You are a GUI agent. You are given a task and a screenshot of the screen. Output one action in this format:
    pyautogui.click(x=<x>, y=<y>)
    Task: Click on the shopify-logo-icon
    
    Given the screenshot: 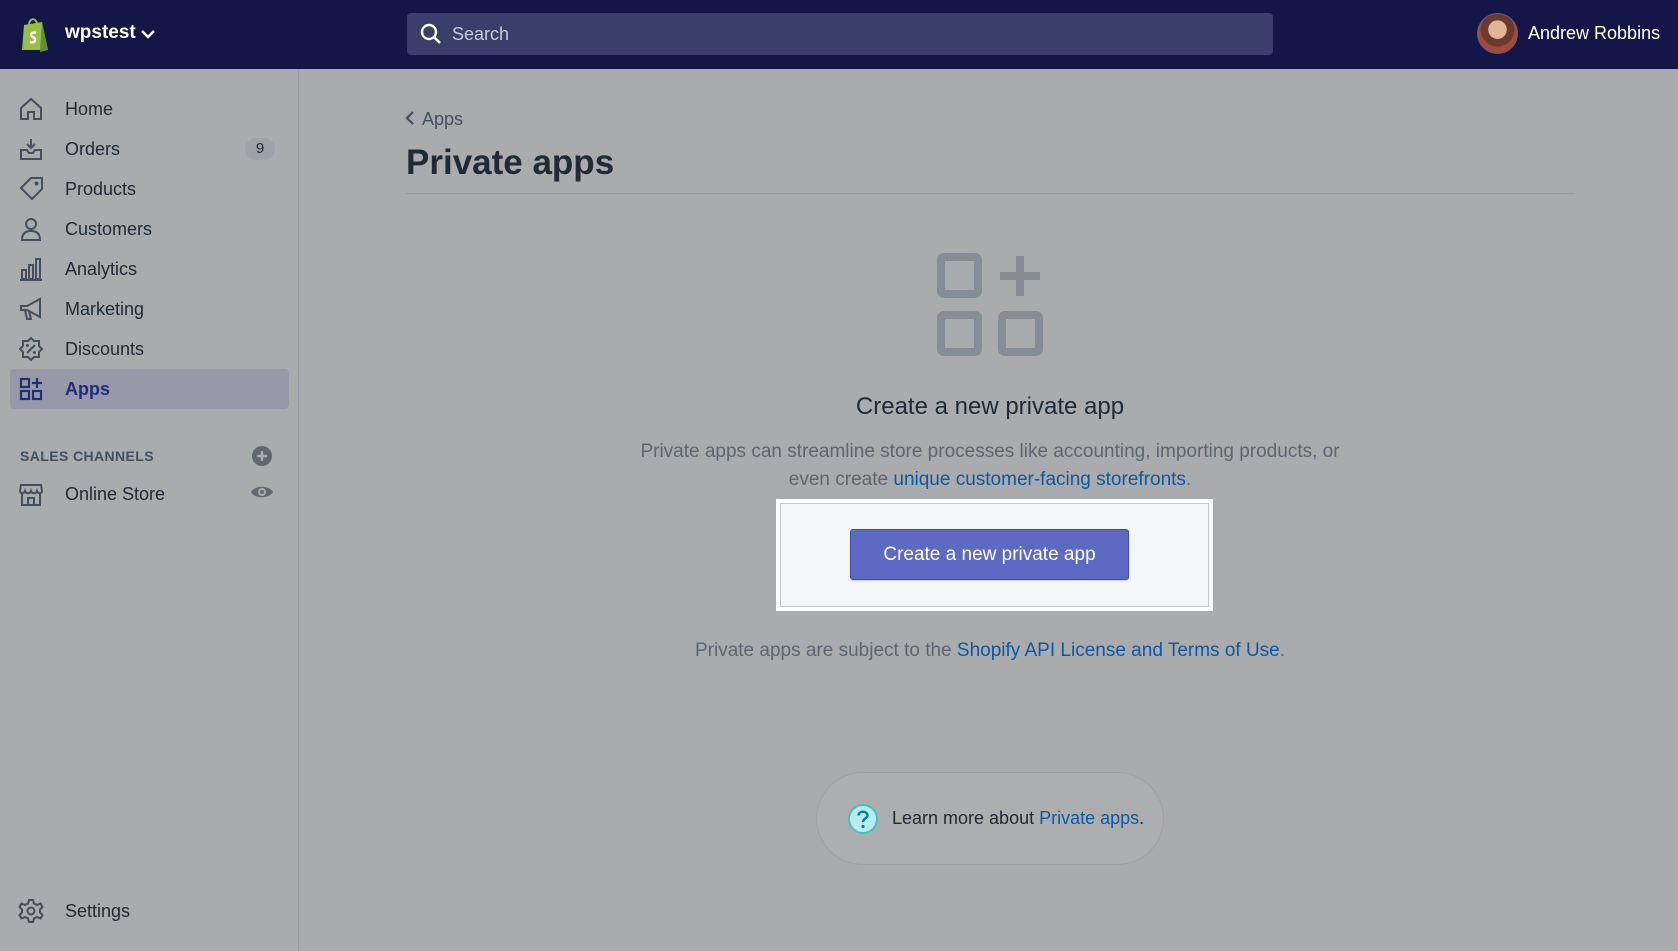 What is the action you would take?
    pyautogui.click(x=35, y=34)
    